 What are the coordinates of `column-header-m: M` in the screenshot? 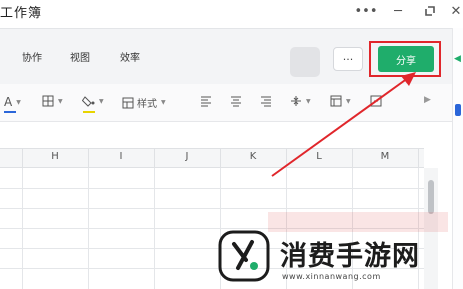 It's located at (385, 156).